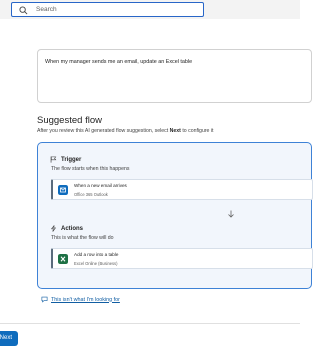  I want to click on bolt-icon, so click(53, 228).